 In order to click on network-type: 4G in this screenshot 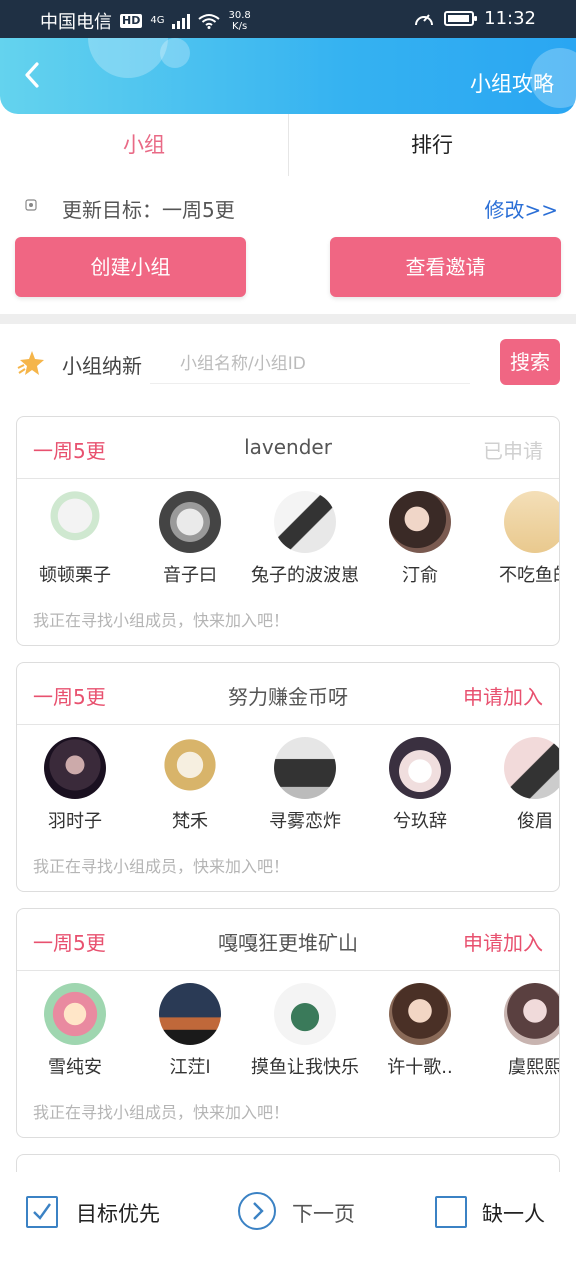, I will do `click(157, 20)`.